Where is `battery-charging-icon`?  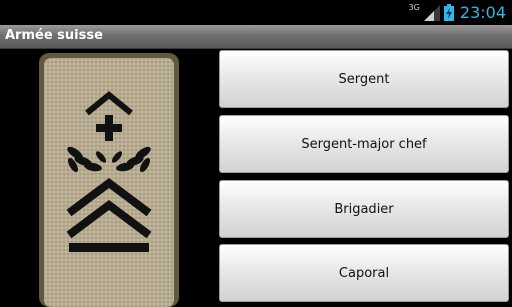 battery-charging-icon is located at coordinates (448, 12).